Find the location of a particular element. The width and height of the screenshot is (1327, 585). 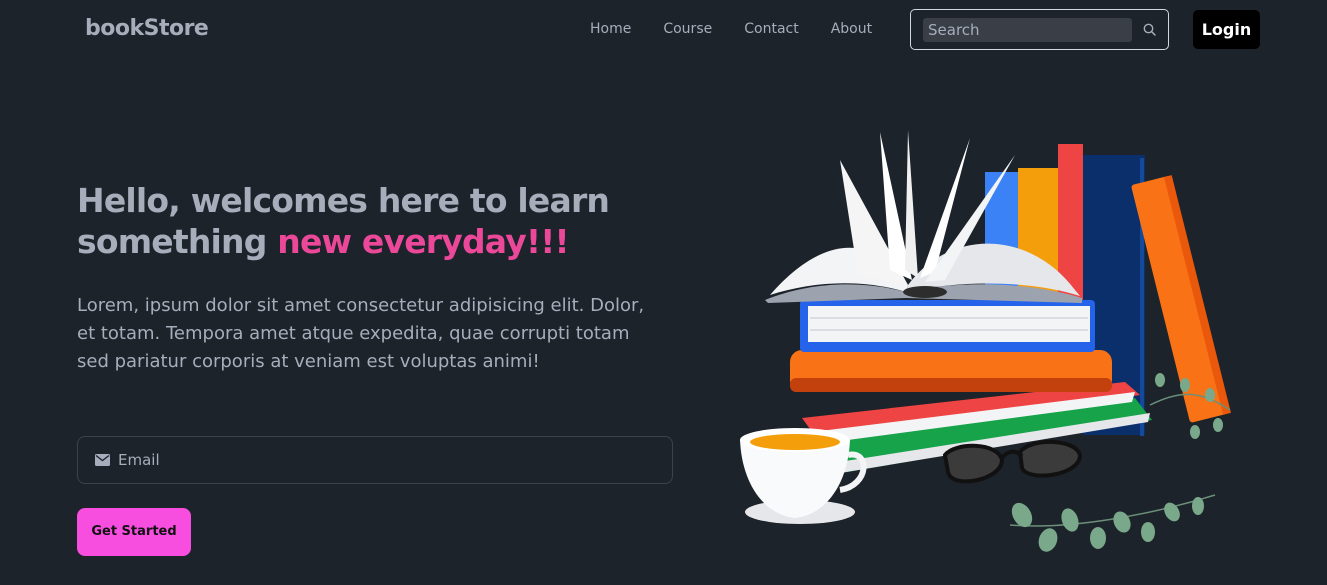

search-box is located at coordinates (1039, 29).